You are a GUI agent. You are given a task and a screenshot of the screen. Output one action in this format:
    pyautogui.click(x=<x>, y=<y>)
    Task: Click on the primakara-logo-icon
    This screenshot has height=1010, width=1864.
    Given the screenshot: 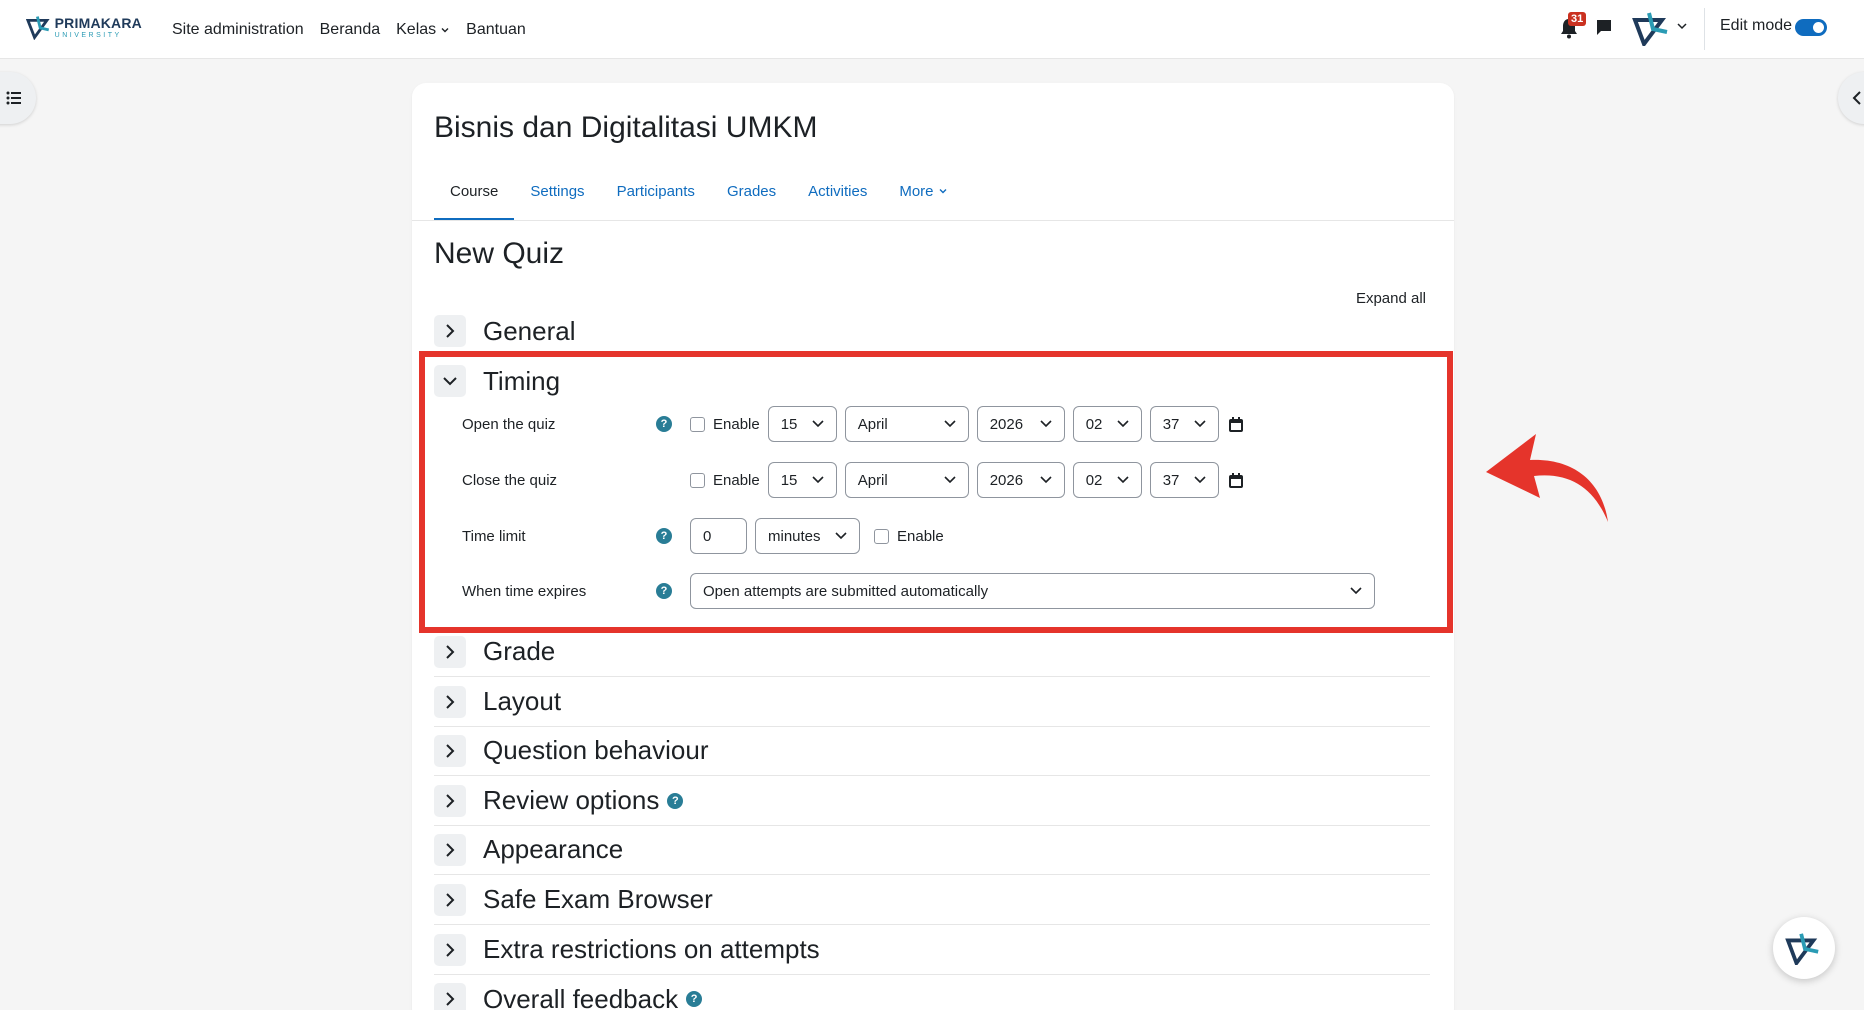 What is the action you would take?
    pyautogui.click(x=38, y=28)
    